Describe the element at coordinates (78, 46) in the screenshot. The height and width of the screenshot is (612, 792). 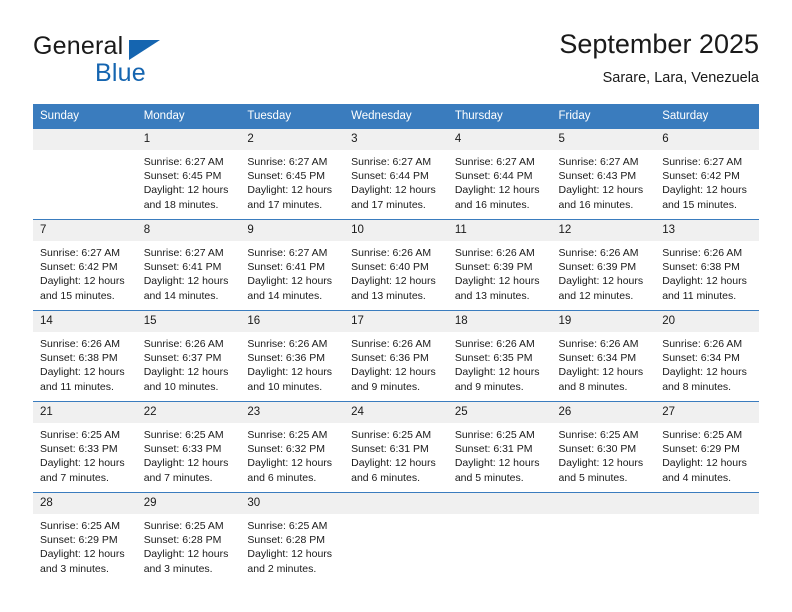
I see `logo-text-general: General` at that location.